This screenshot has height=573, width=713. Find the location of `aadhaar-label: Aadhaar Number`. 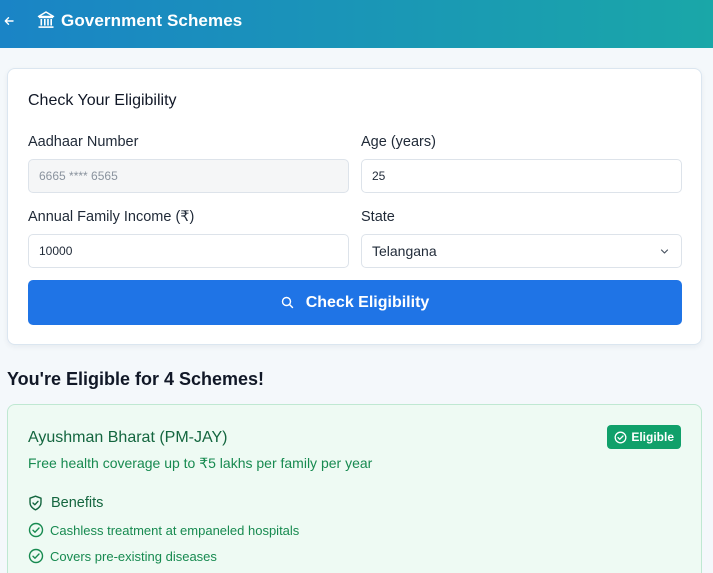

aadhaar-label: Aadhaar Number is located at coordinates (83, 142).